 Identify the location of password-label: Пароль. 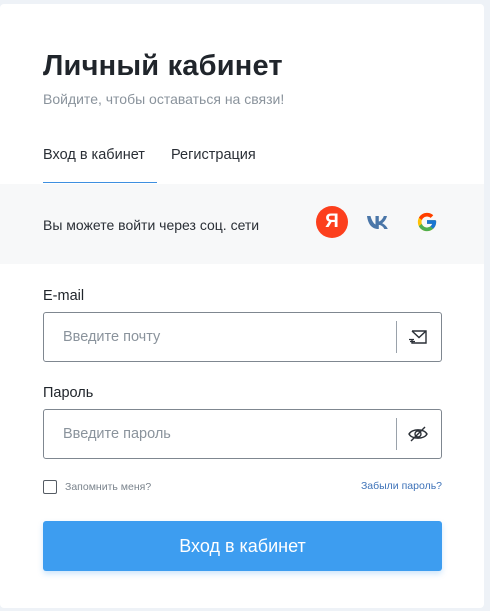
(68, 393).